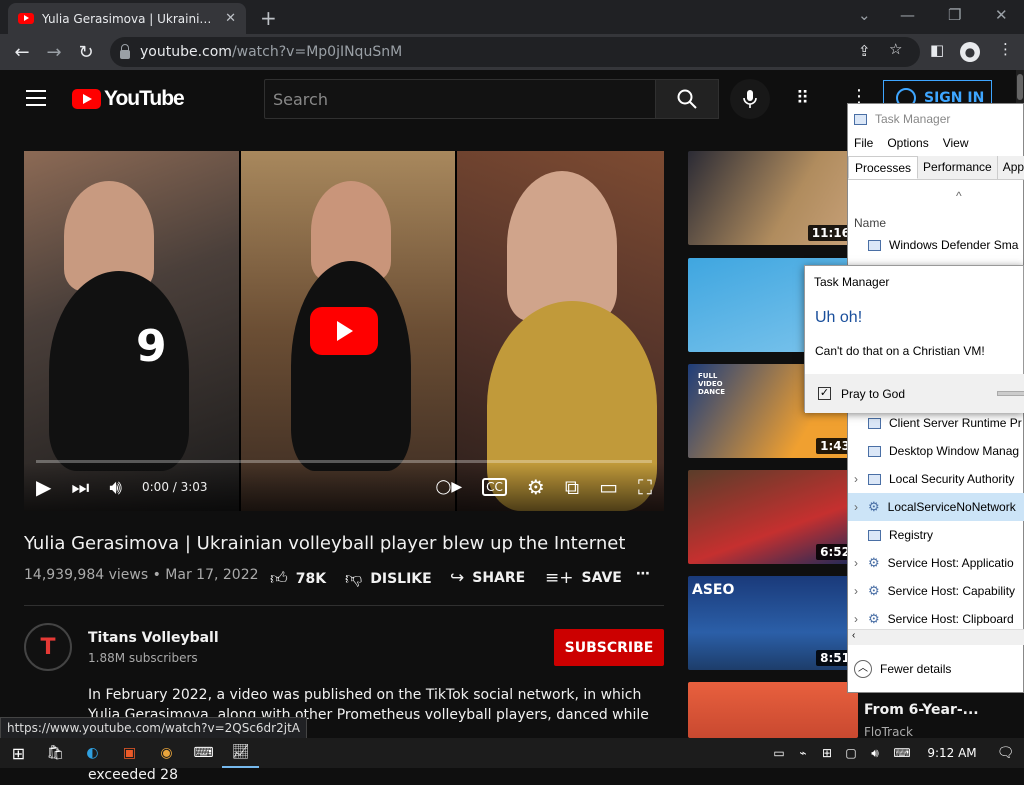 The image size is (1024, 785). I want to click on restore-icon: ❐, so click(954, 15).